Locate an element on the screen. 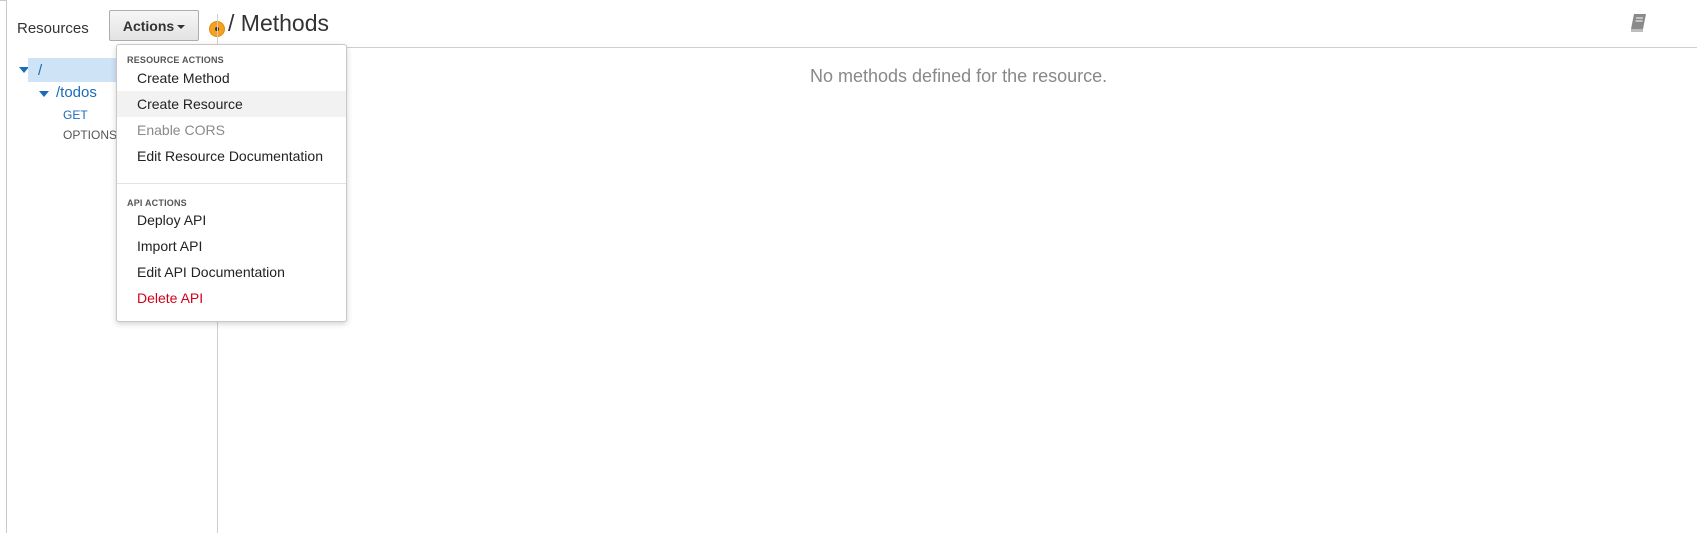  menu-separator is located at coordinates (231, 183).